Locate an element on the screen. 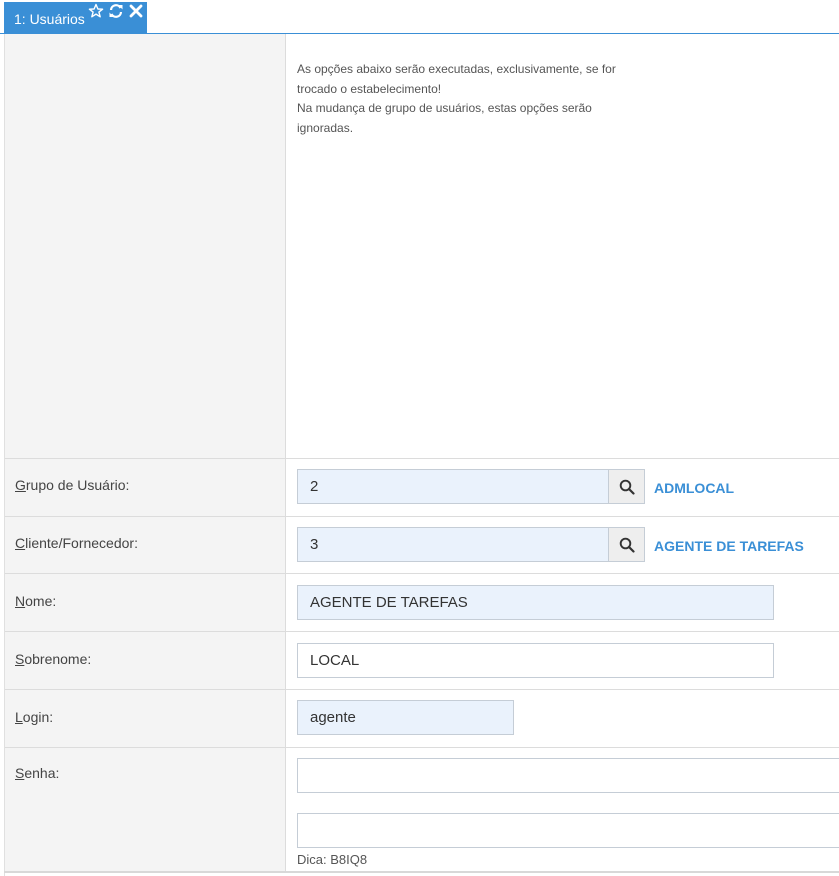 Image resolution: width=839 pixels, height=876 pixels. label-text: liente/Fornecedor: is located at coordinates (81, 543).